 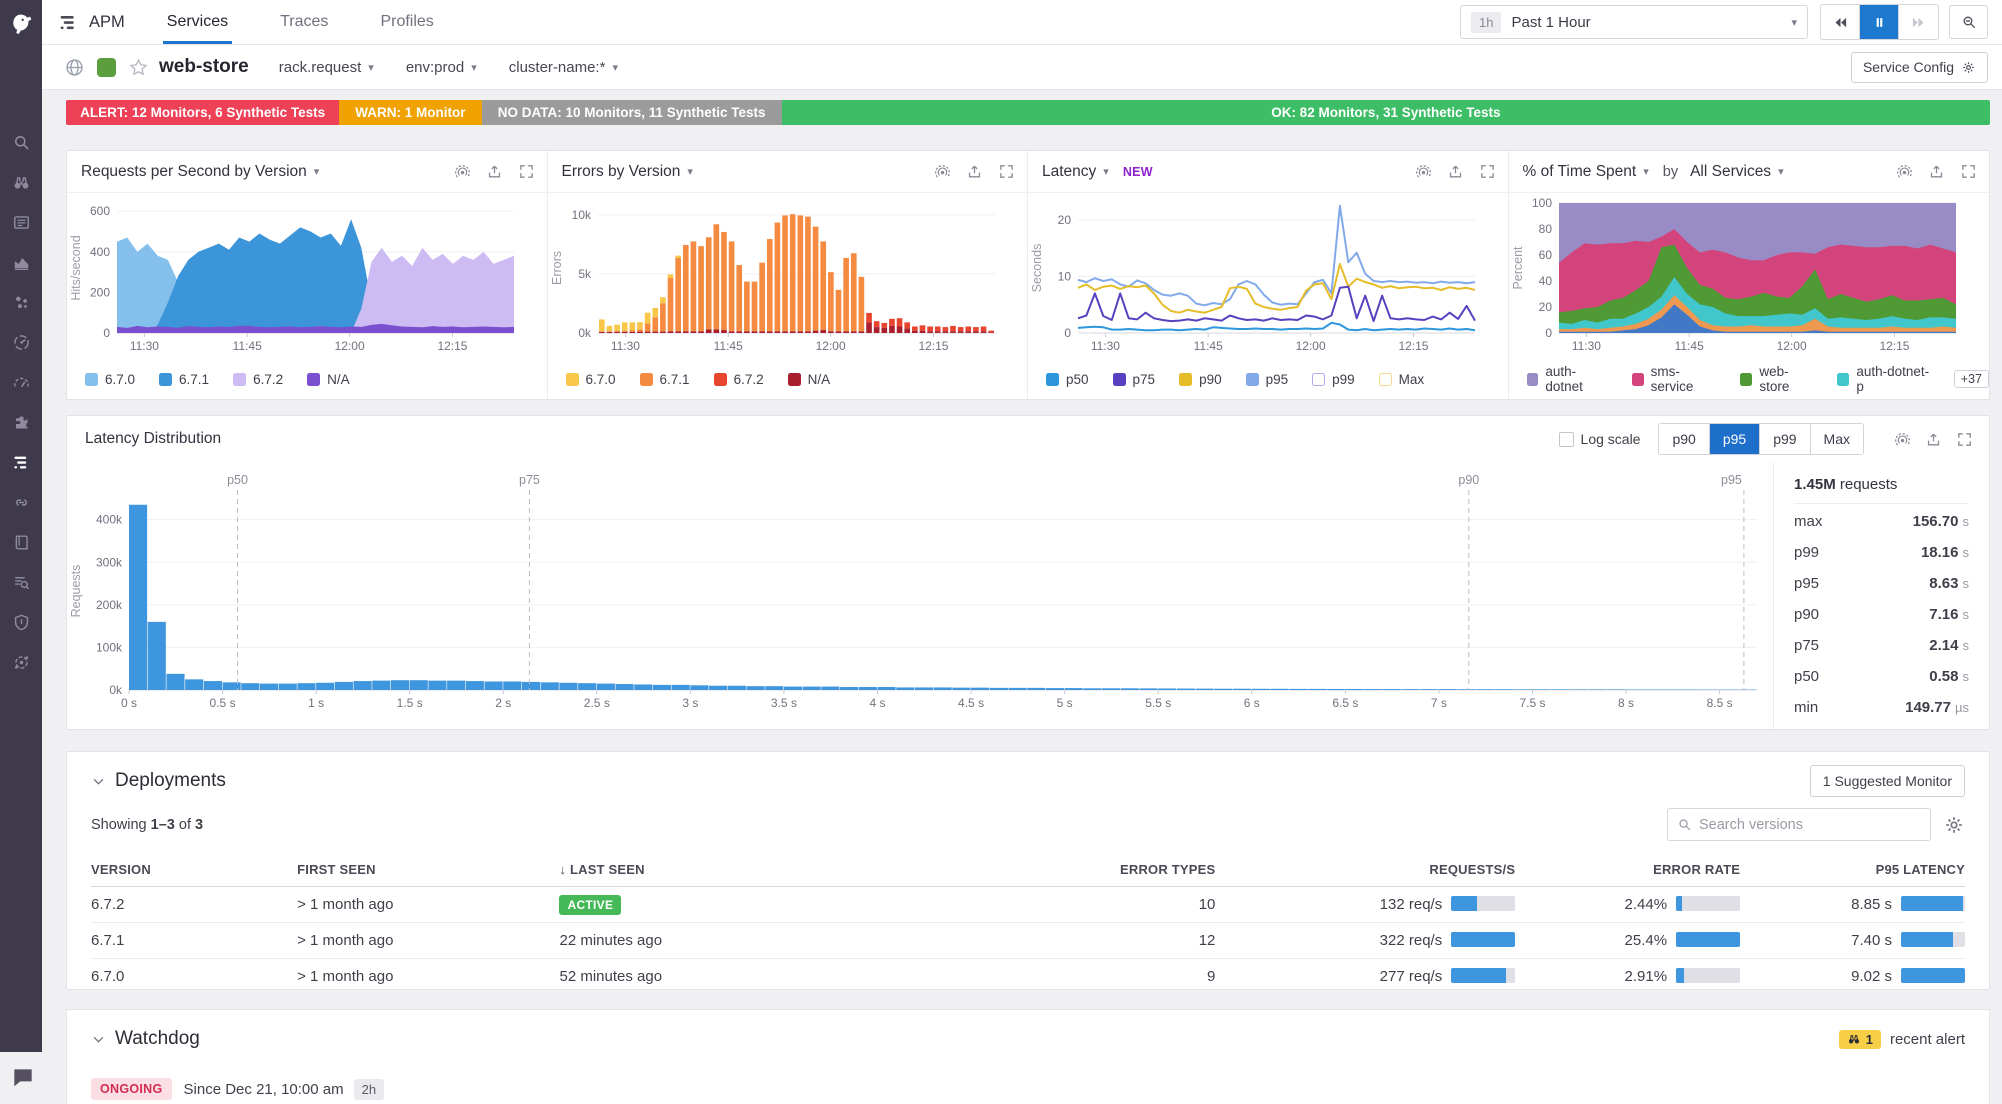 I want to click on legend-item: Max, so click(x=1401, y=379).